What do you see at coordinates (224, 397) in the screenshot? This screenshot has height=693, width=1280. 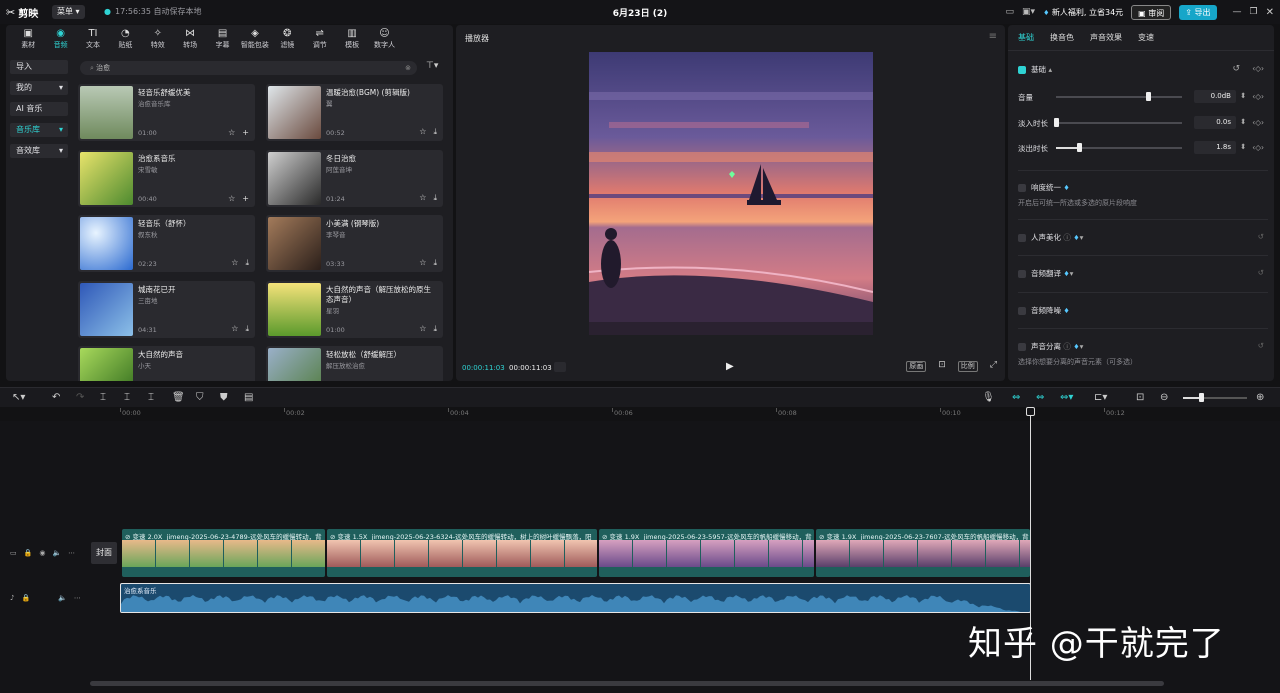 I see `shield-icon: ⛊` at bounding box center [224, 397].